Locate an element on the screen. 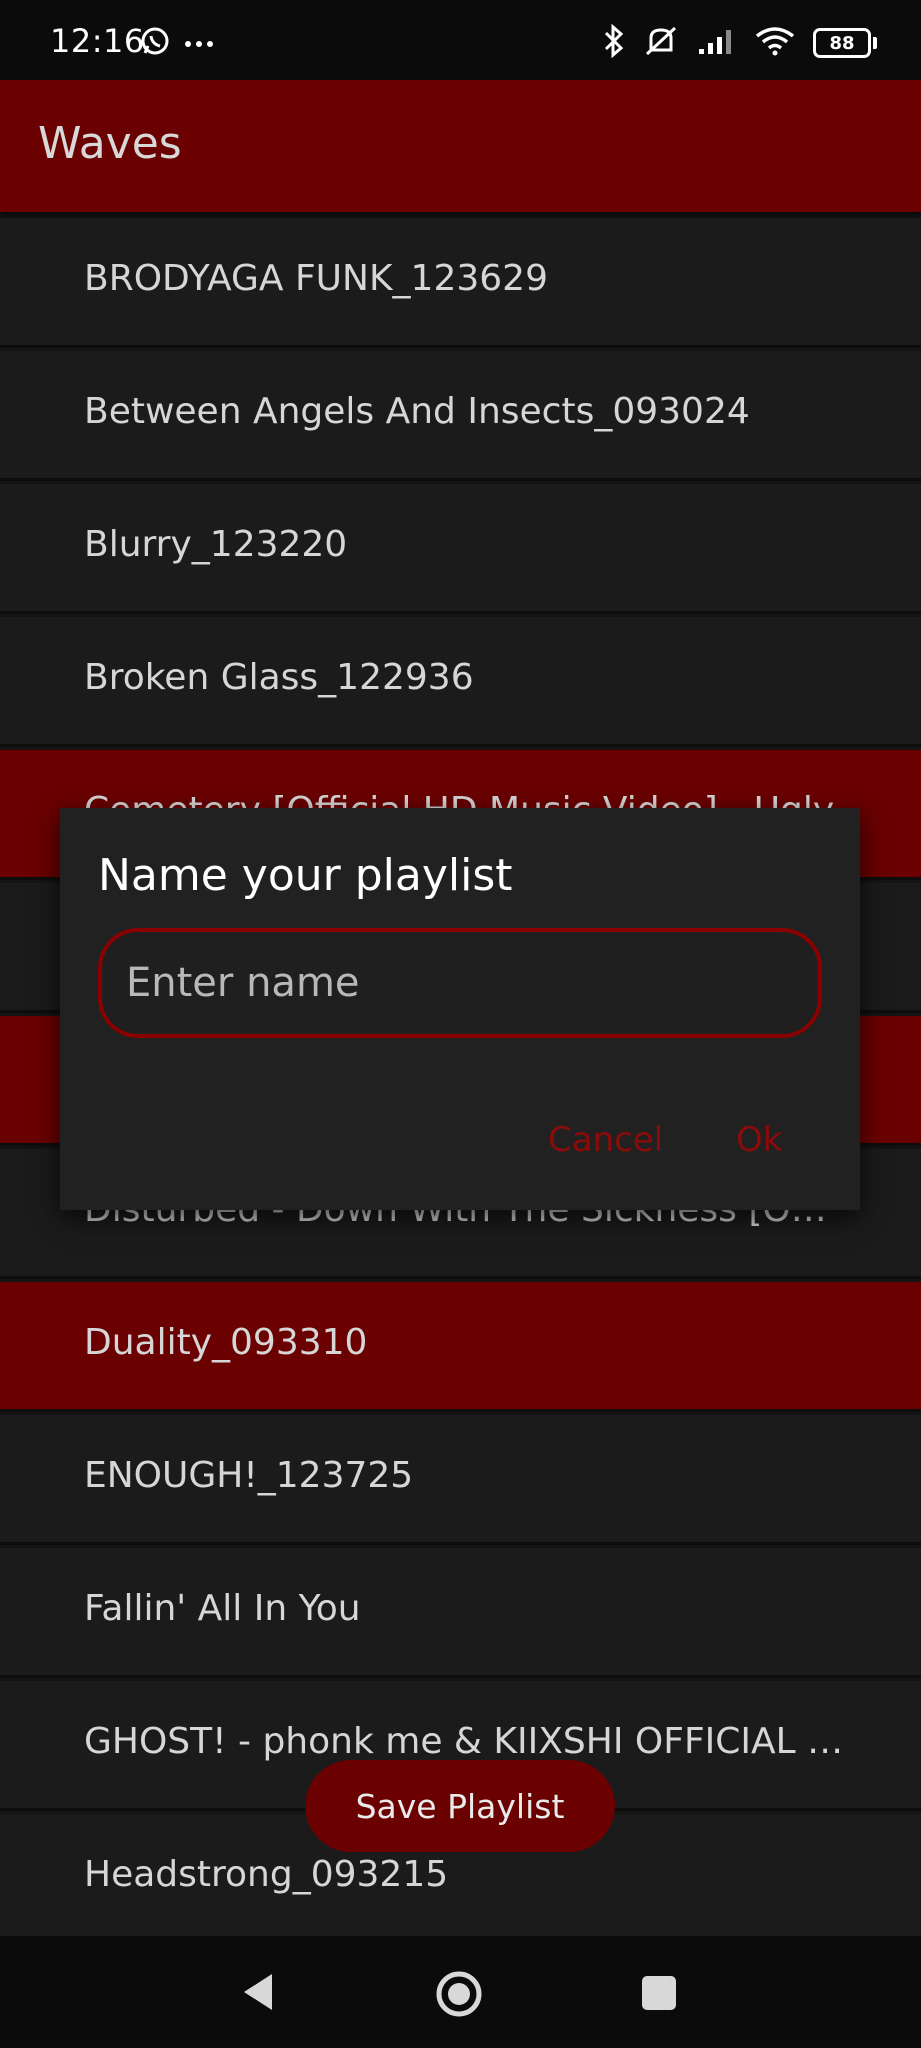 Image resolution: width=921 pixels, height=2048 pixels. track-row-1: Between Angels And Insects_093024 is located at coordinates (460, 416).